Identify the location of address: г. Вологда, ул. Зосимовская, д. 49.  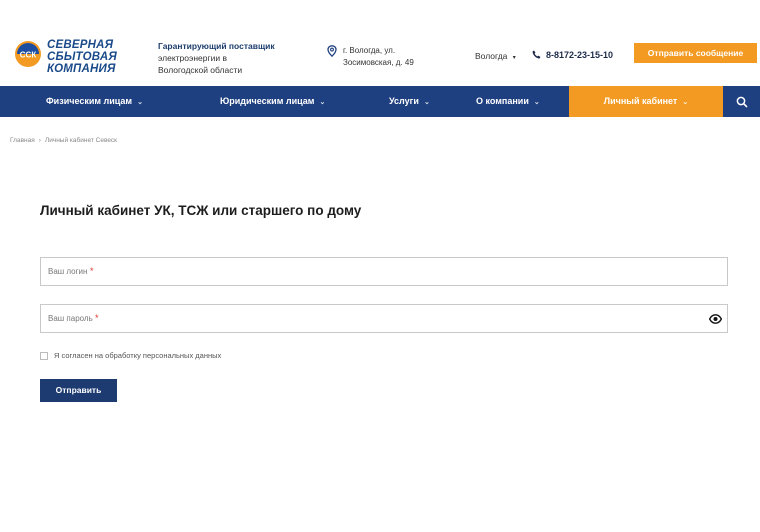
(370, 57).